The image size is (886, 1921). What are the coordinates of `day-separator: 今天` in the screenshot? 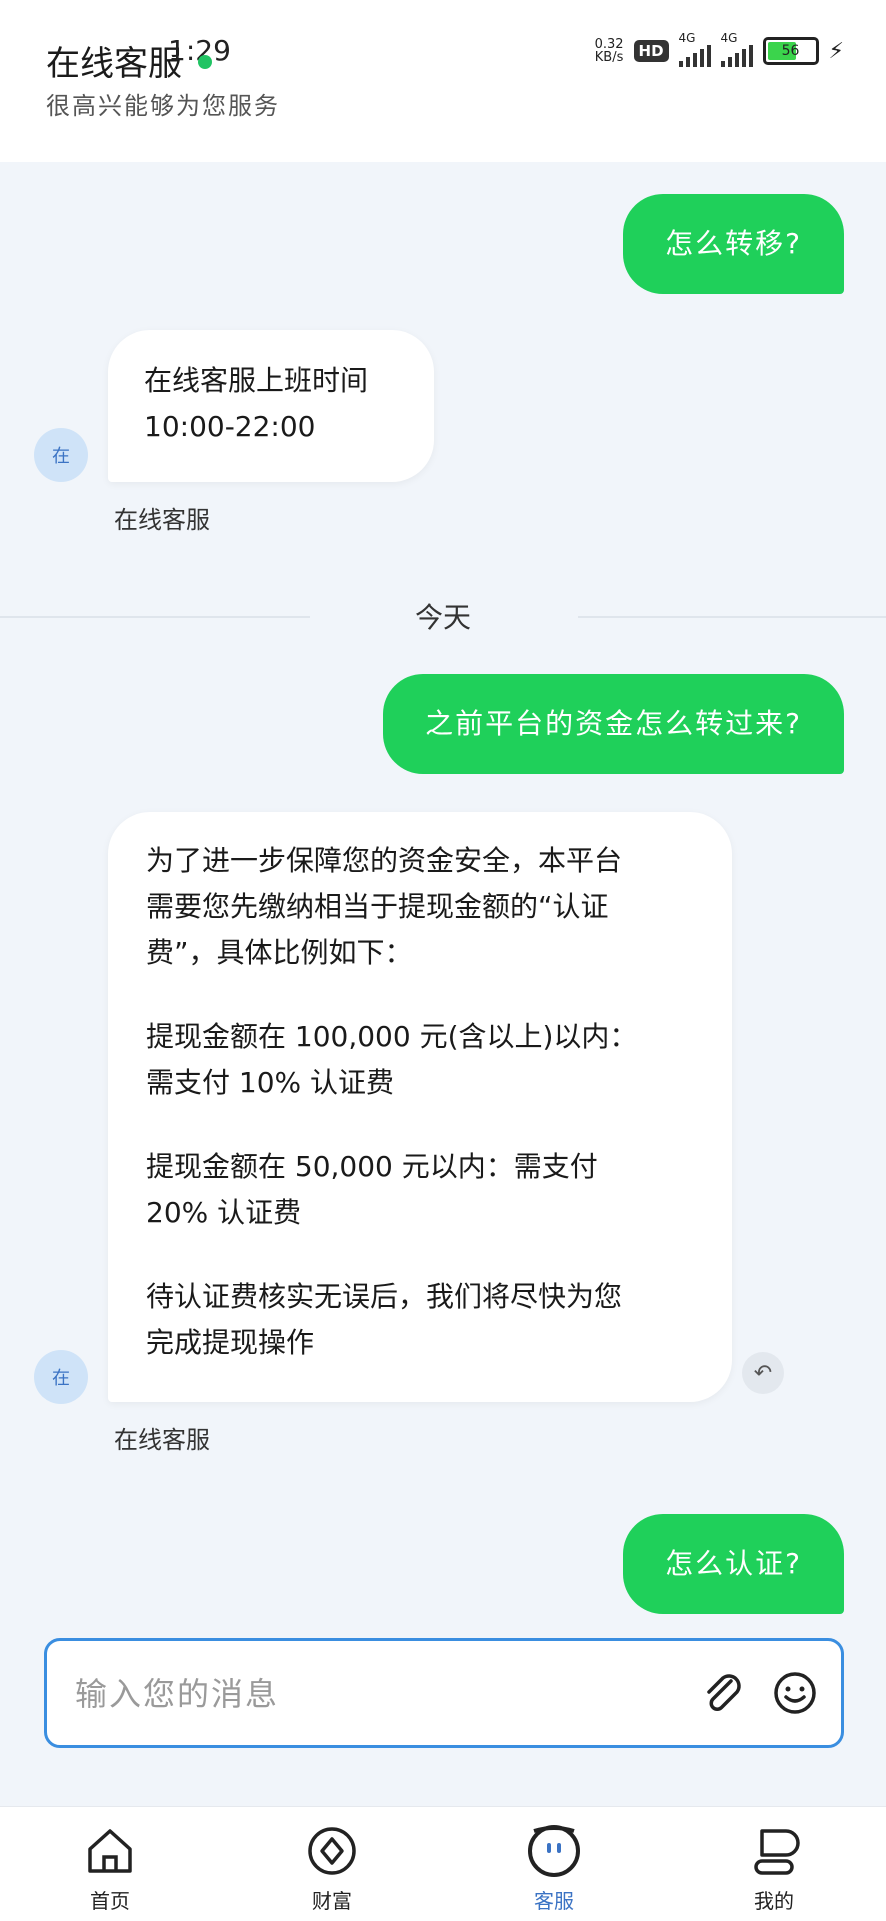 It's located at (443, 617).